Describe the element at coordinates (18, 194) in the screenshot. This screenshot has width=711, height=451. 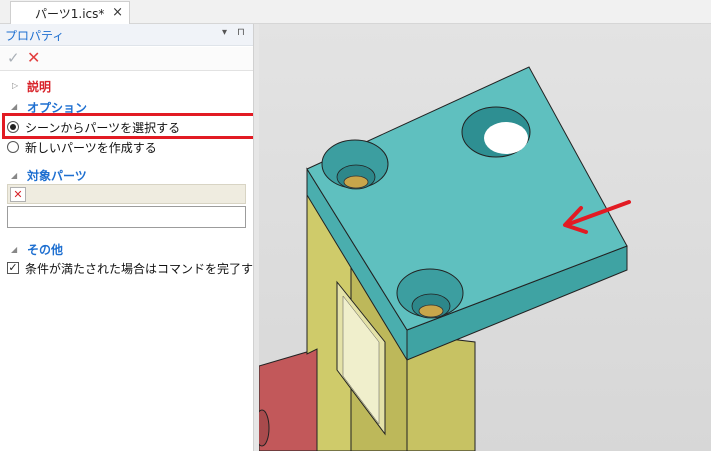
I see `clear-selection-icon: ✕` at that location.